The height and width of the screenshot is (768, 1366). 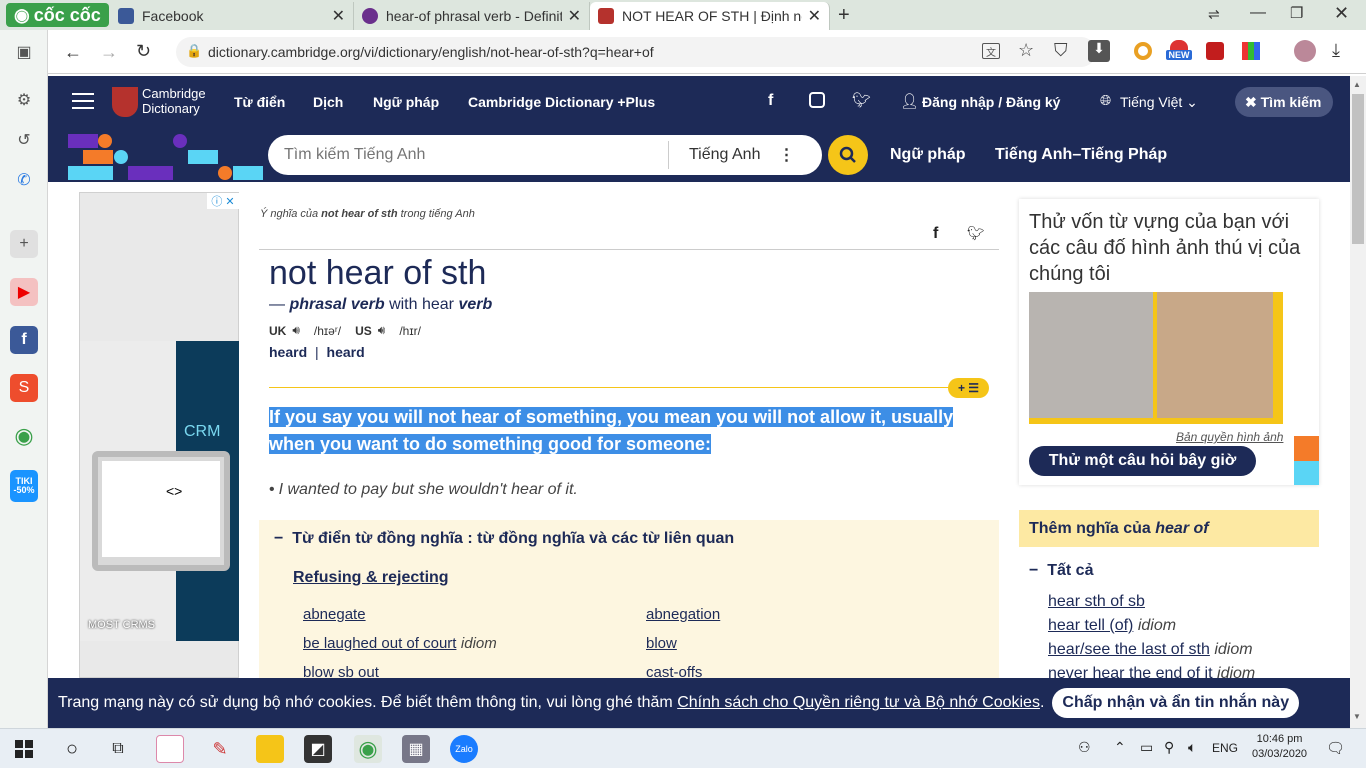 What do you see at coordinates (371, 578) in the screenshot?
I see `thesaurus-category-link: Refusing & rejecting` at bounding box center [371, 578].